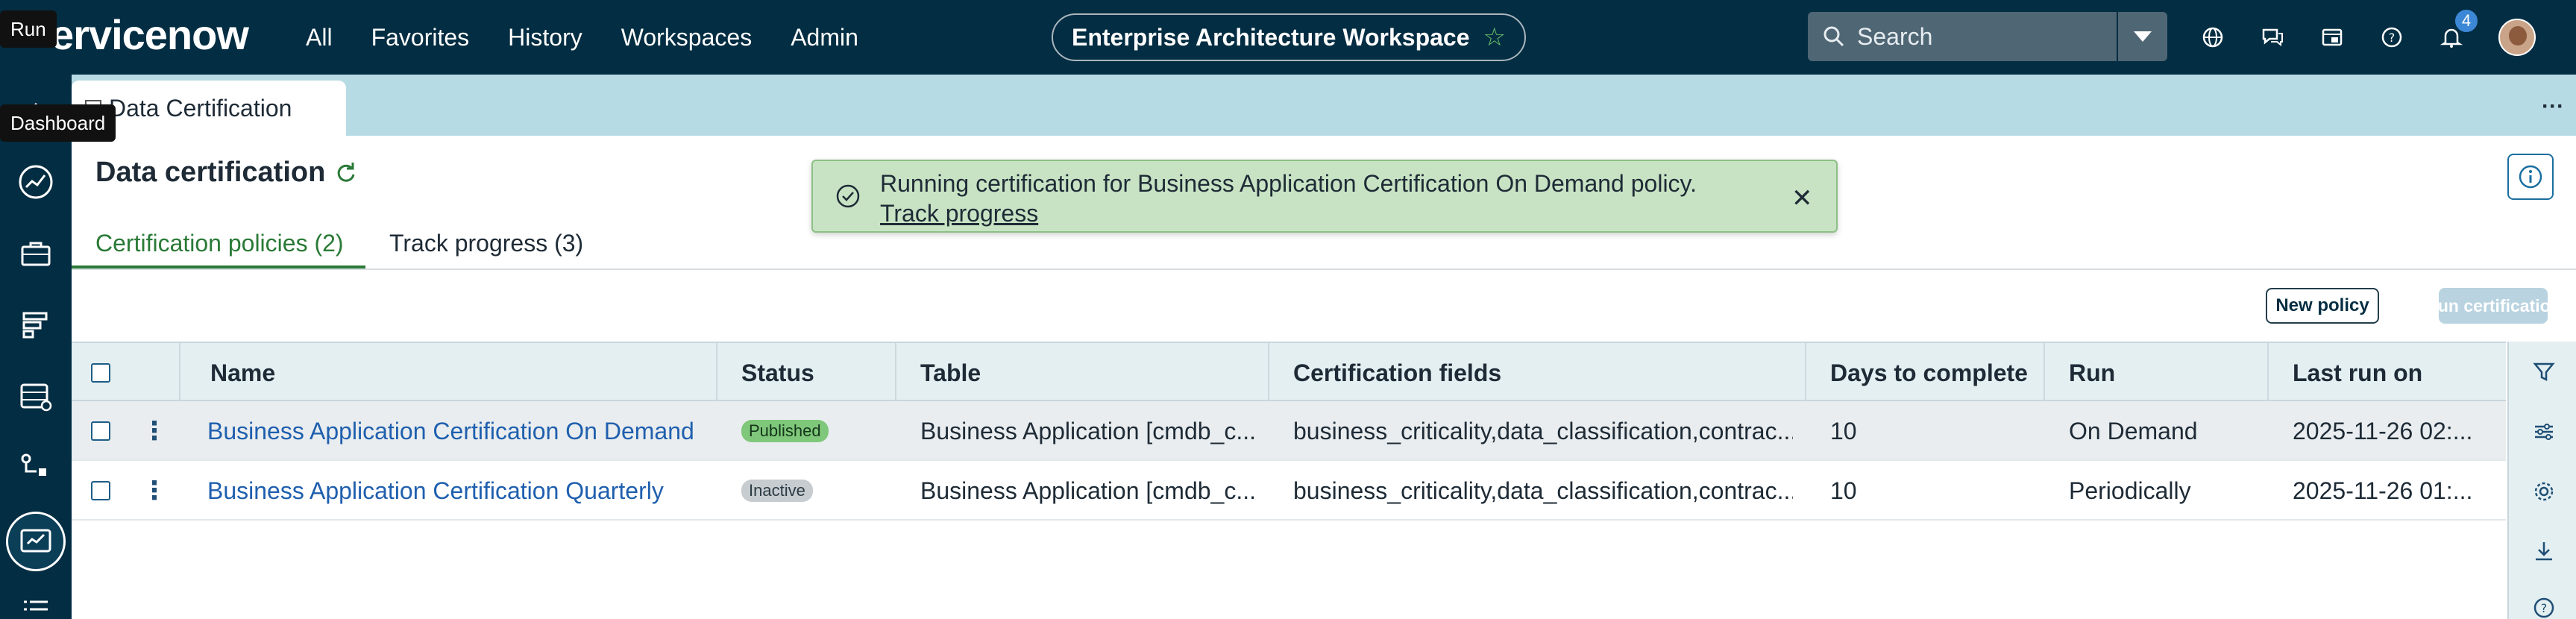 This screenshot has height=619, width=2576. I want to click on workspace-label: Enterprise Architecture Workspace, so click(1271, 37).